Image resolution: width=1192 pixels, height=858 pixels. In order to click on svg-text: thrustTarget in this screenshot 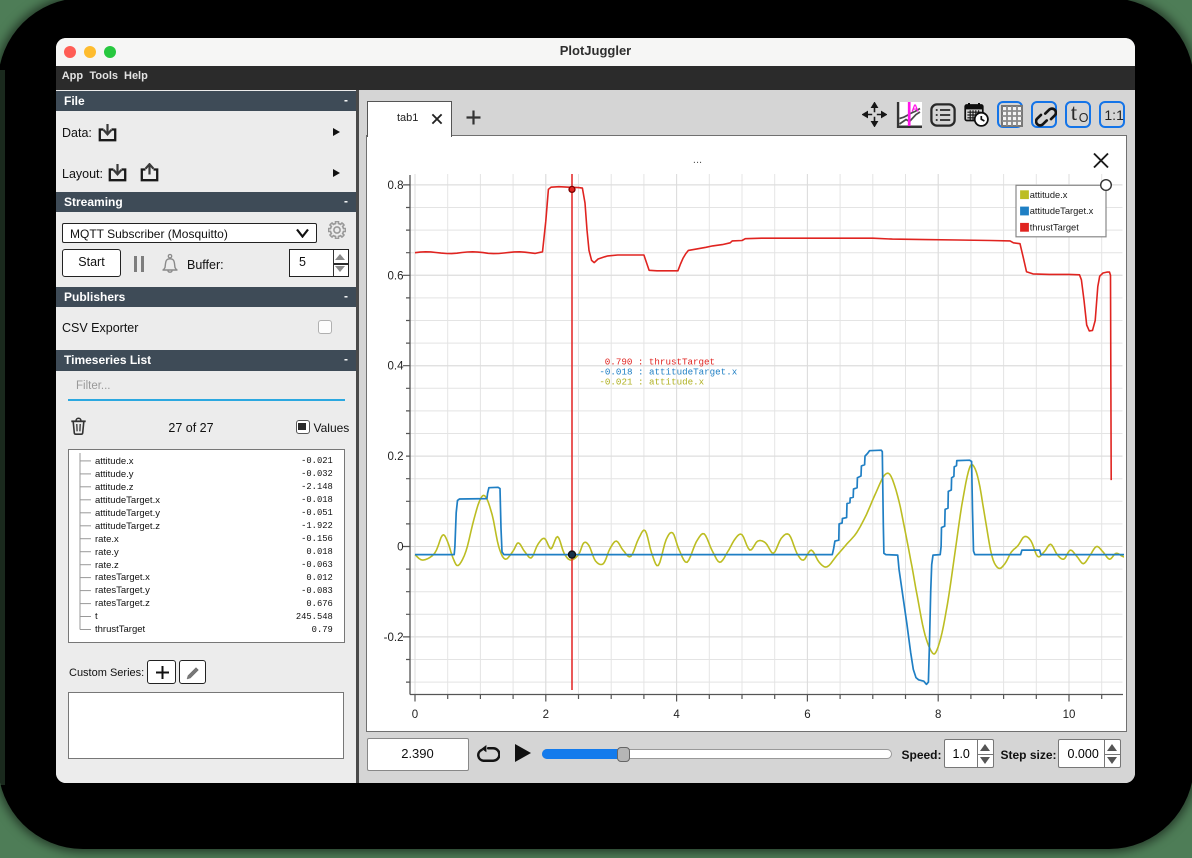, I will do `click(1055, 227)`.